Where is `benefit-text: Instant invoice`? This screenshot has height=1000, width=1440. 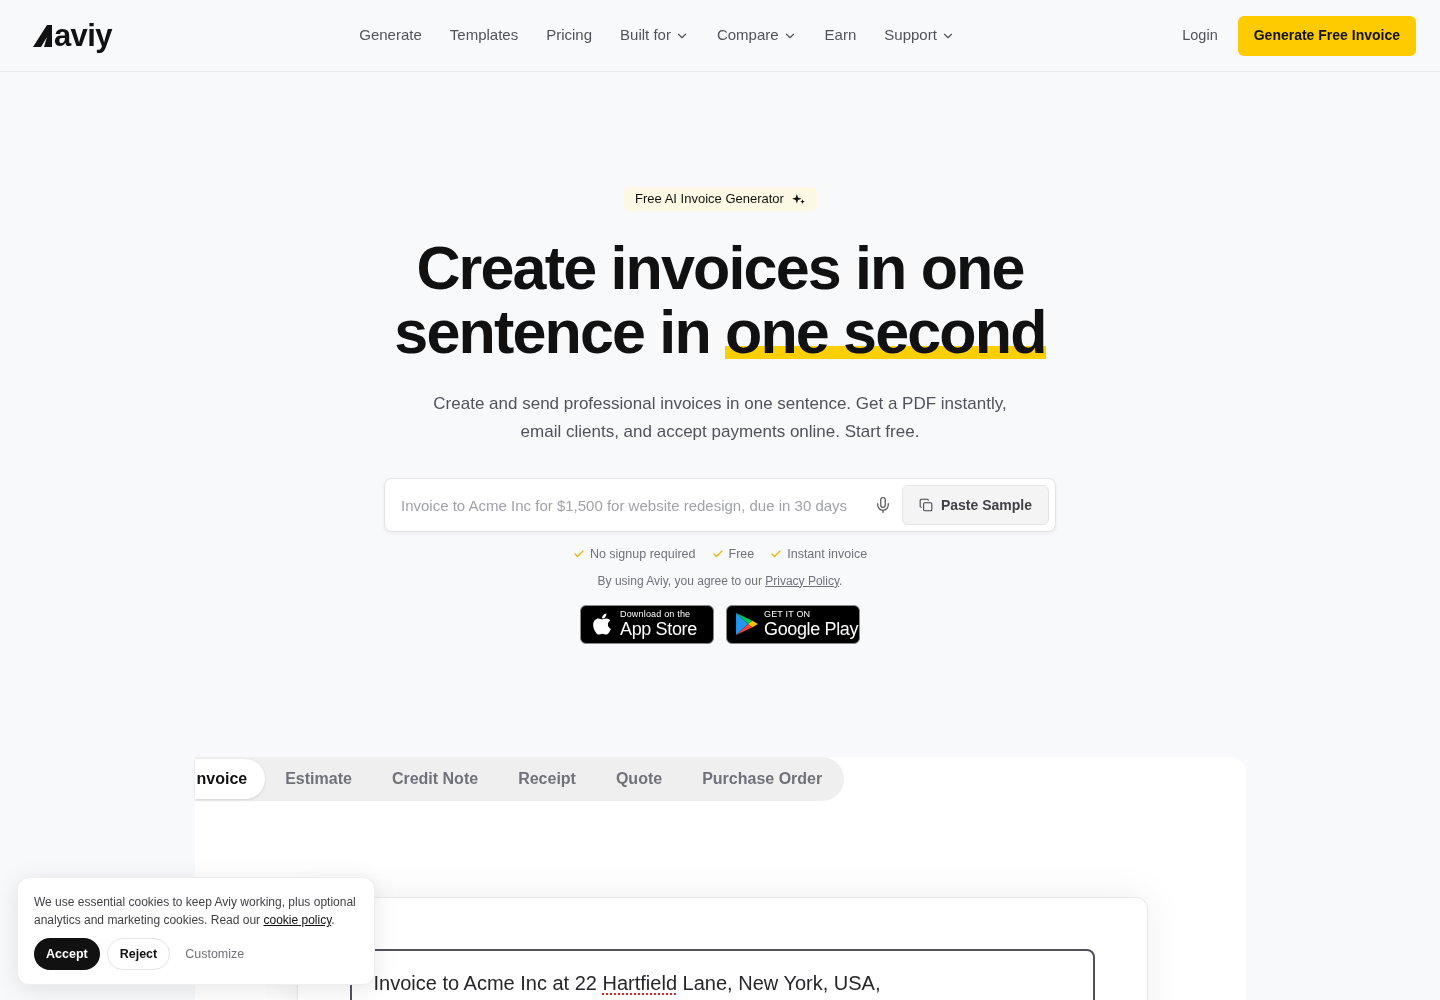
benefit-text: Instant invoice is located at coordinates (827, 554).